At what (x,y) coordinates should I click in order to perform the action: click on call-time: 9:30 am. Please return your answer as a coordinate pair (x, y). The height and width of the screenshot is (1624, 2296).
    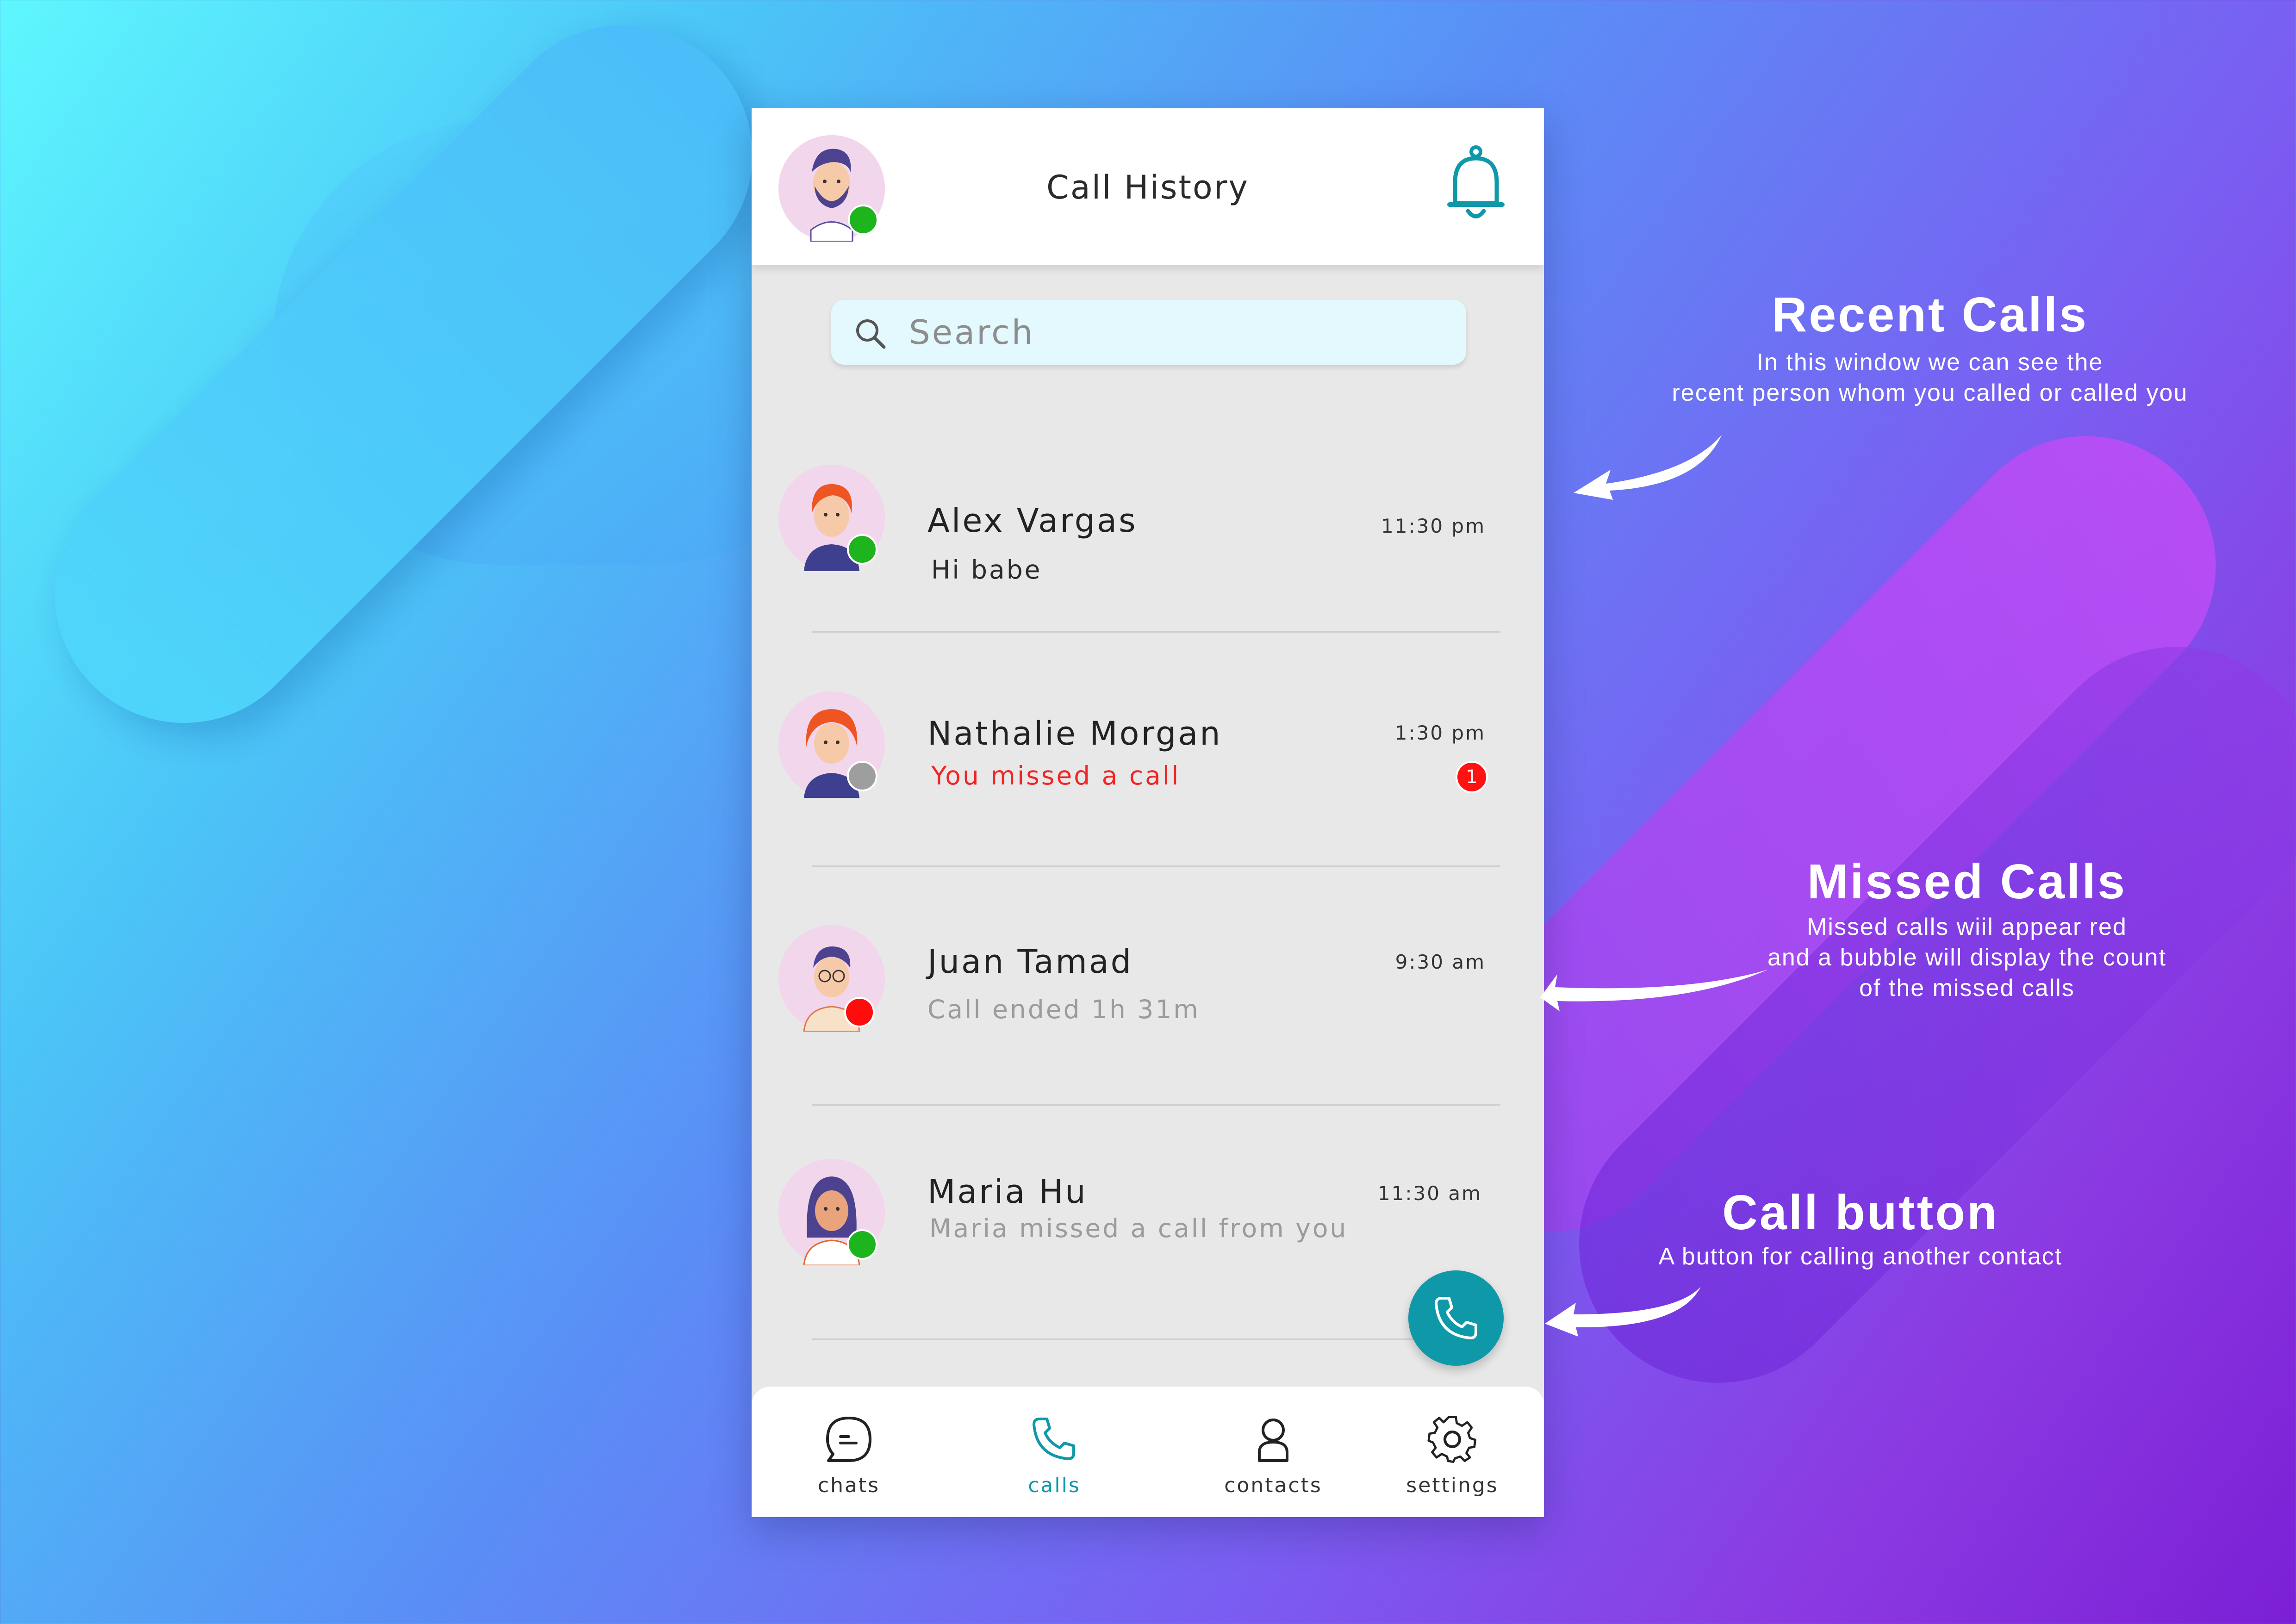
    Looking at the image, I should click on (1440, 962).